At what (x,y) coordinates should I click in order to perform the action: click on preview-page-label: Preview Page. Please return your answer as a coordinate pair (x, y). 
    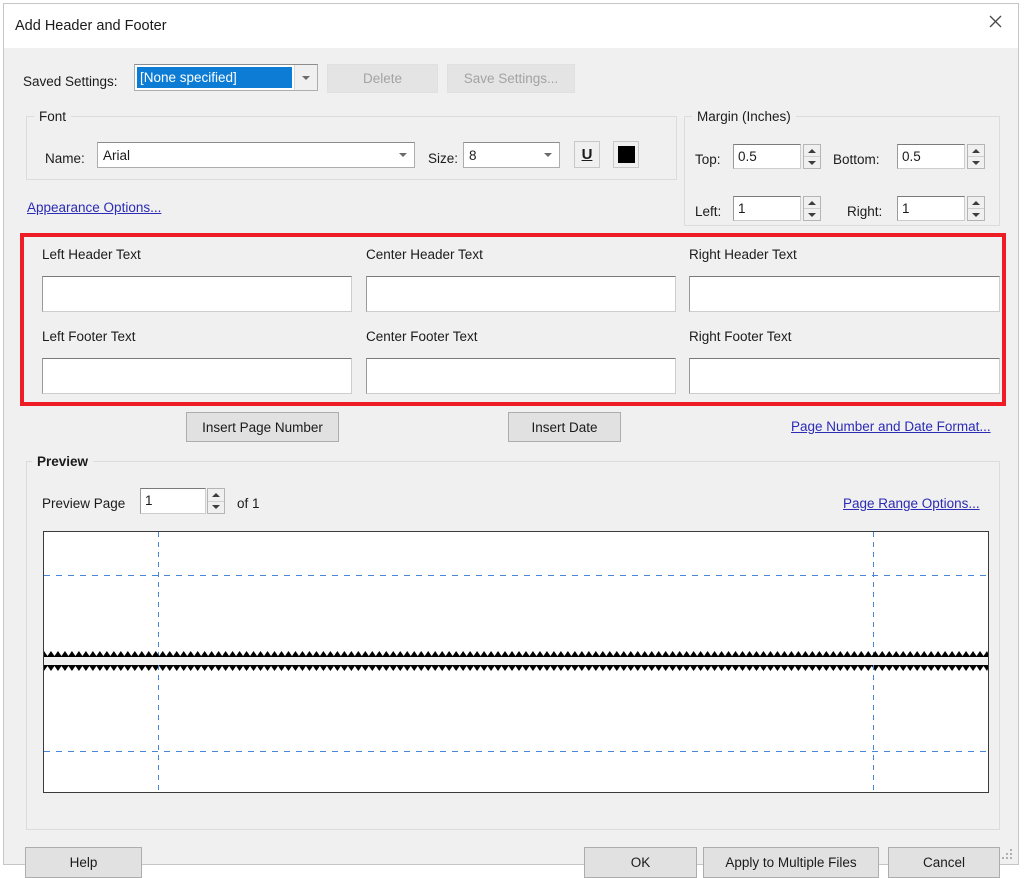
    Looking at the image, I should click on (84, 503).